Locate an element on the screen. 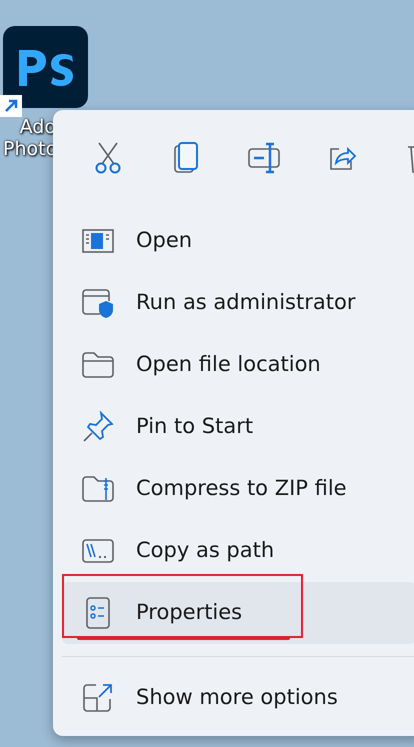 The height and width of the screenshot is (747, 414). menu-item: Open file location is located at coordinates (238, 365).